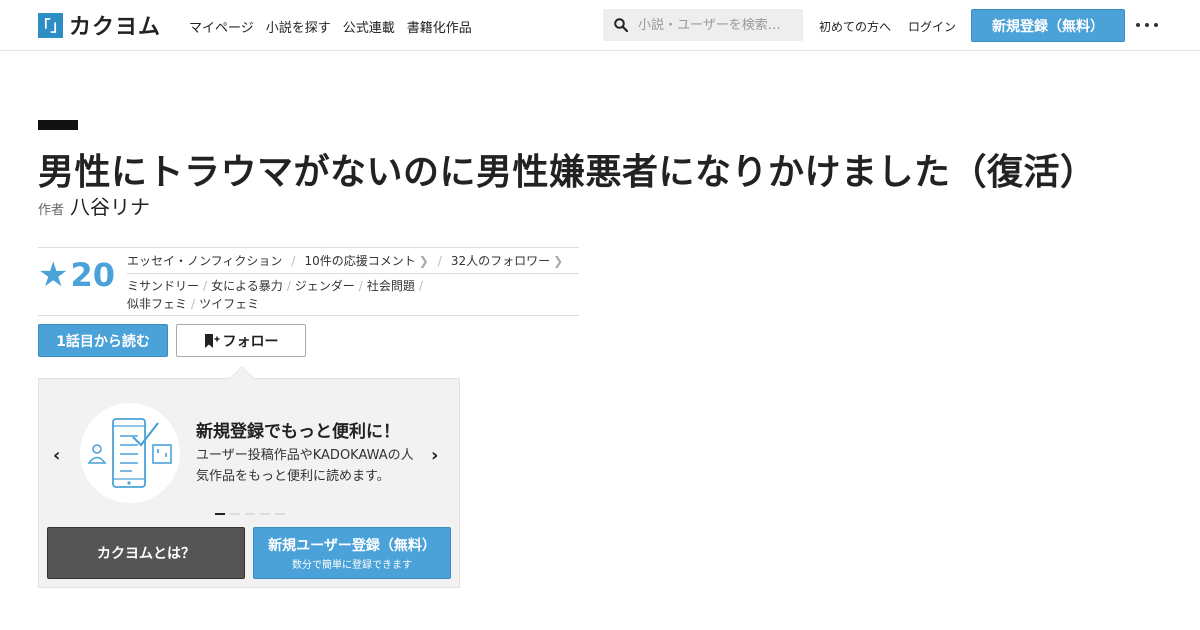 This screenshot has height=630, width=1200. What do you see at coordinates (305, 466) in the screenshot?
I see `promo-description: ユーザー投稿作品やKADOKAWAの人気作品をもっと便利に読めます。` at bounding box center [305, 466].